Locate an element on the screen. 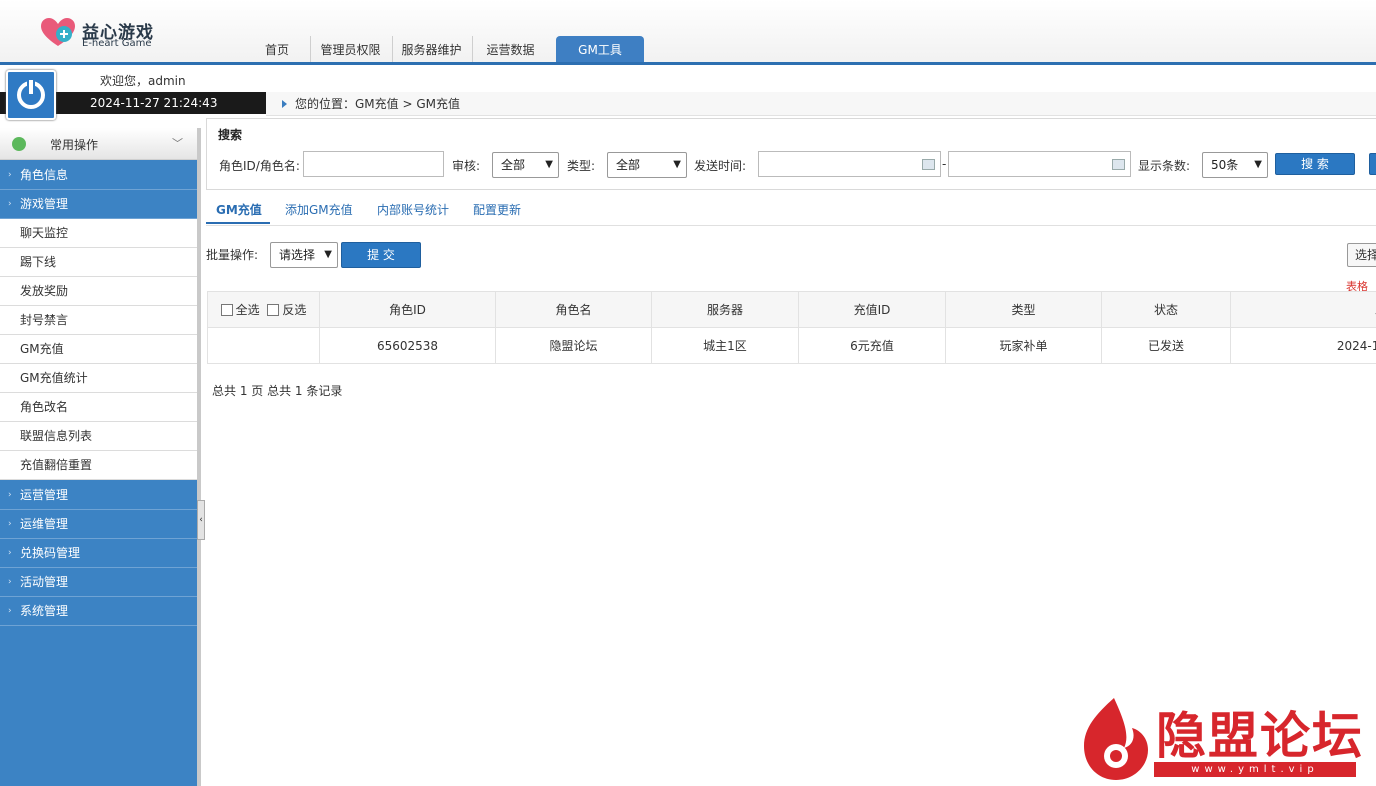 Image resolution: width=1376 pixels, height=786 pixels. logo: 益心游戏 E-heart Game is located at coordinates (115, 38).